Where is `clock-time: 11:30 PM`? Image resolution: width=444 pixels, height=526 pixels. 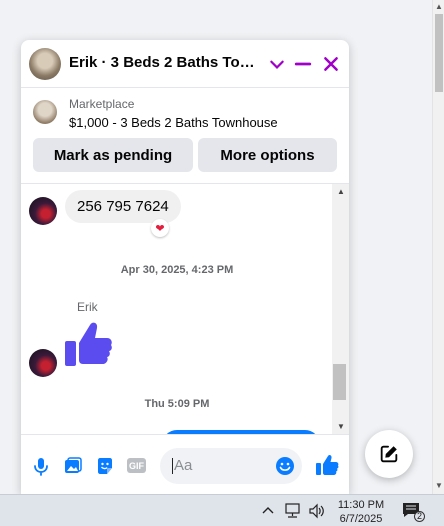
clock-time: 11:30 PM is located at coordinates (361, 505).